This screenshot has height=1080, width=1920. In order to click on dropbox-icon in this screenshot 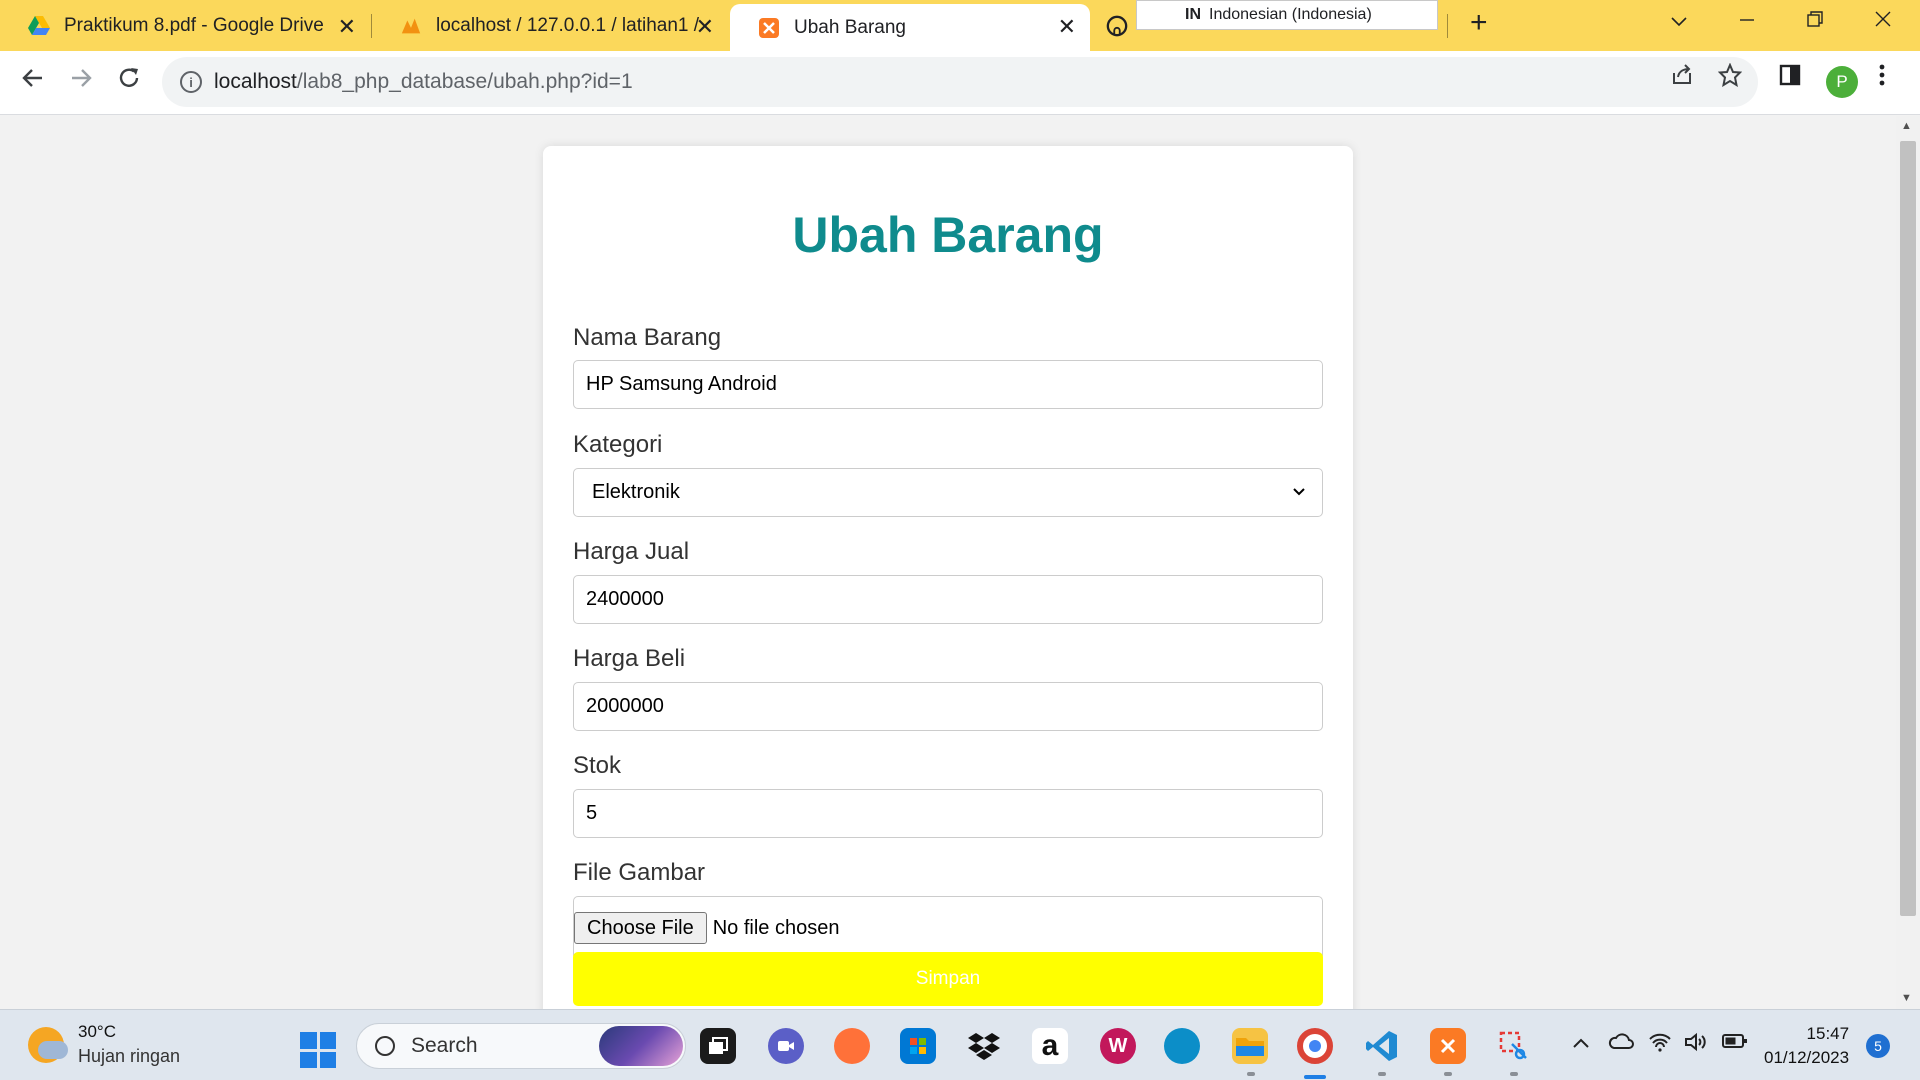, I will do `click(984, 1046)`.